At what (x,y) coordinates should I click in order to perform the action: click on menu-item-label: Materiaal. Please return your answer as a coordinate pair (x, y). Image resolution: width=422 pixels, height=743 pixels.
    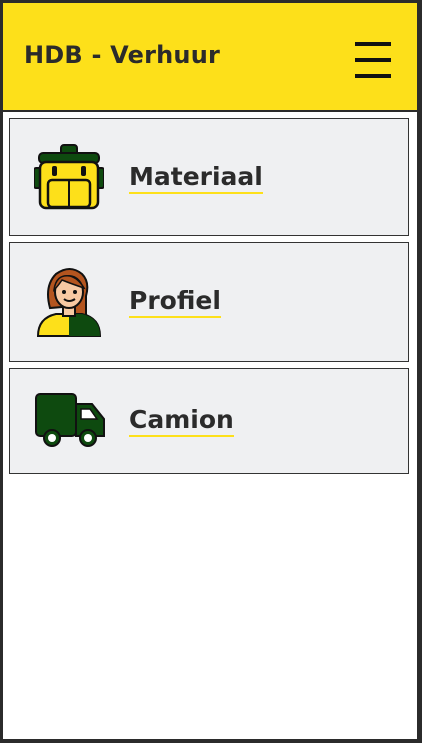
    Looking at the image, I should click on (196, 178).